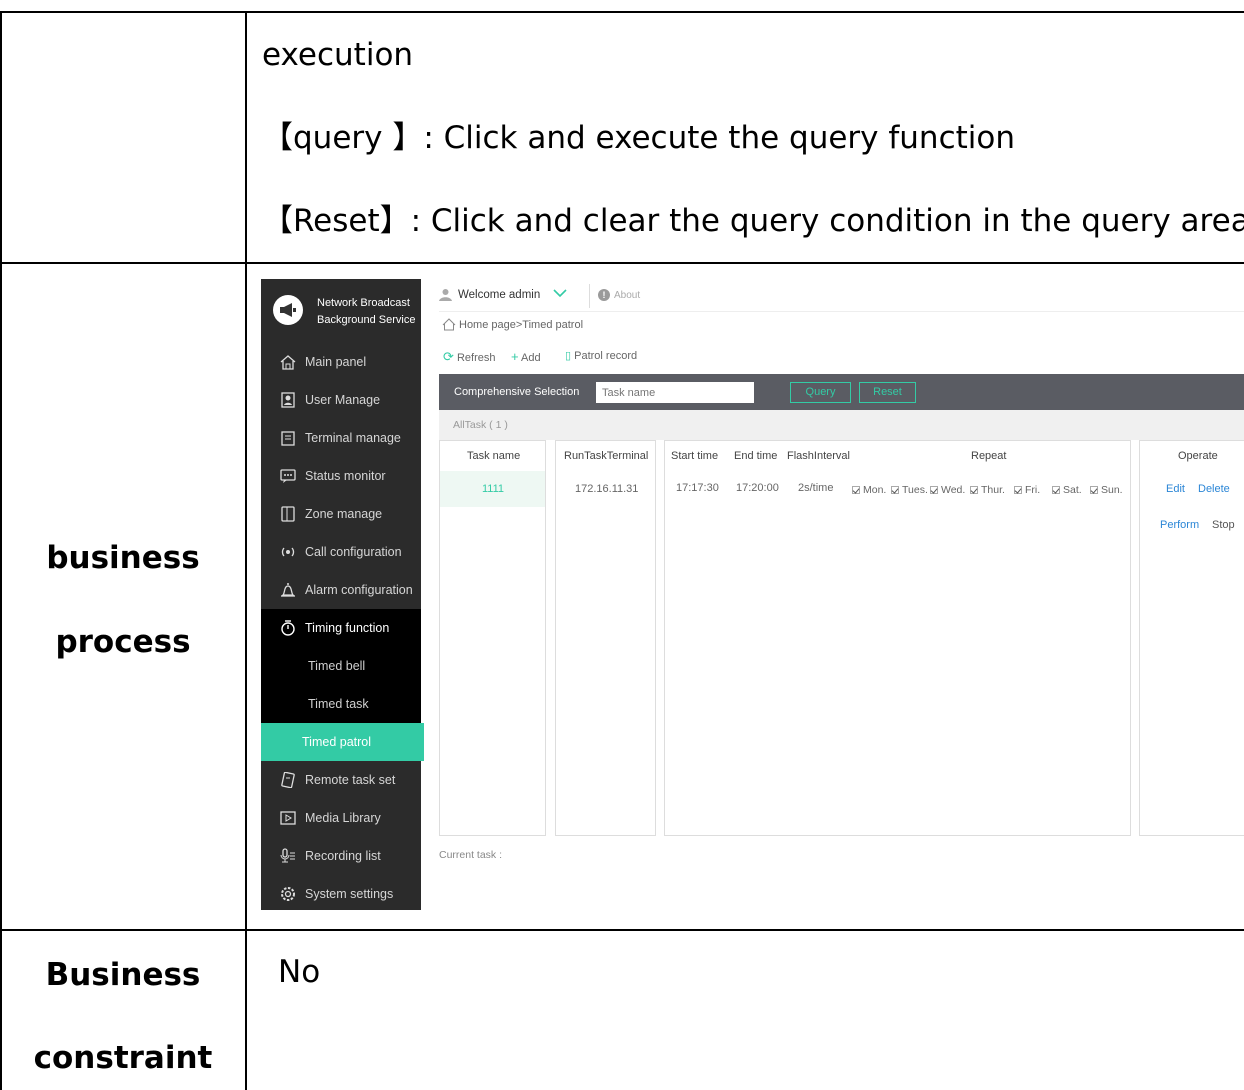 This screenshot has width=1244, height=1090. I want to click on breadcrumb-text: Home page>Timed patrol, so click(521, 325).